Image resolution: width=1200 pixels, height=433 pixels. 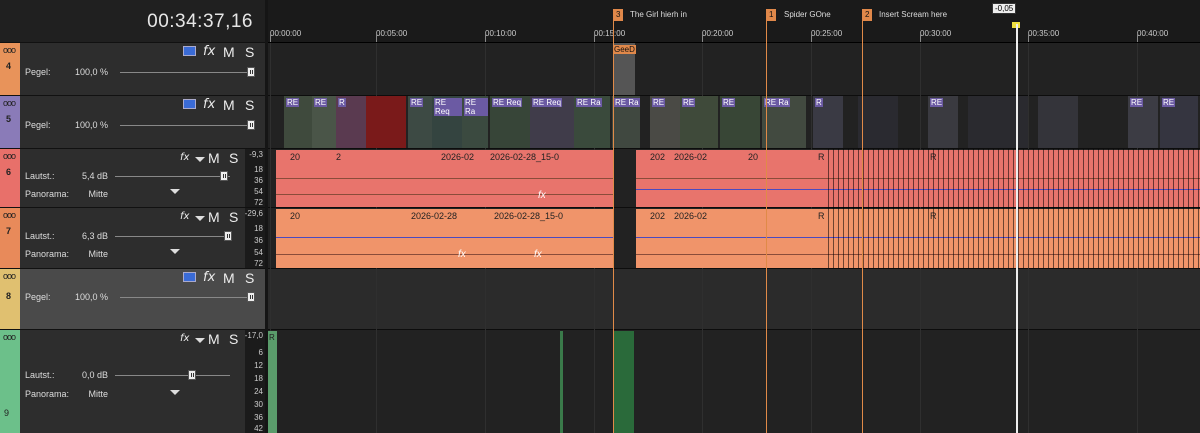 What do you see at coordinates (734, 69) in the screenshot?
I see `track-4-lane` at bounding box center [734, 69].